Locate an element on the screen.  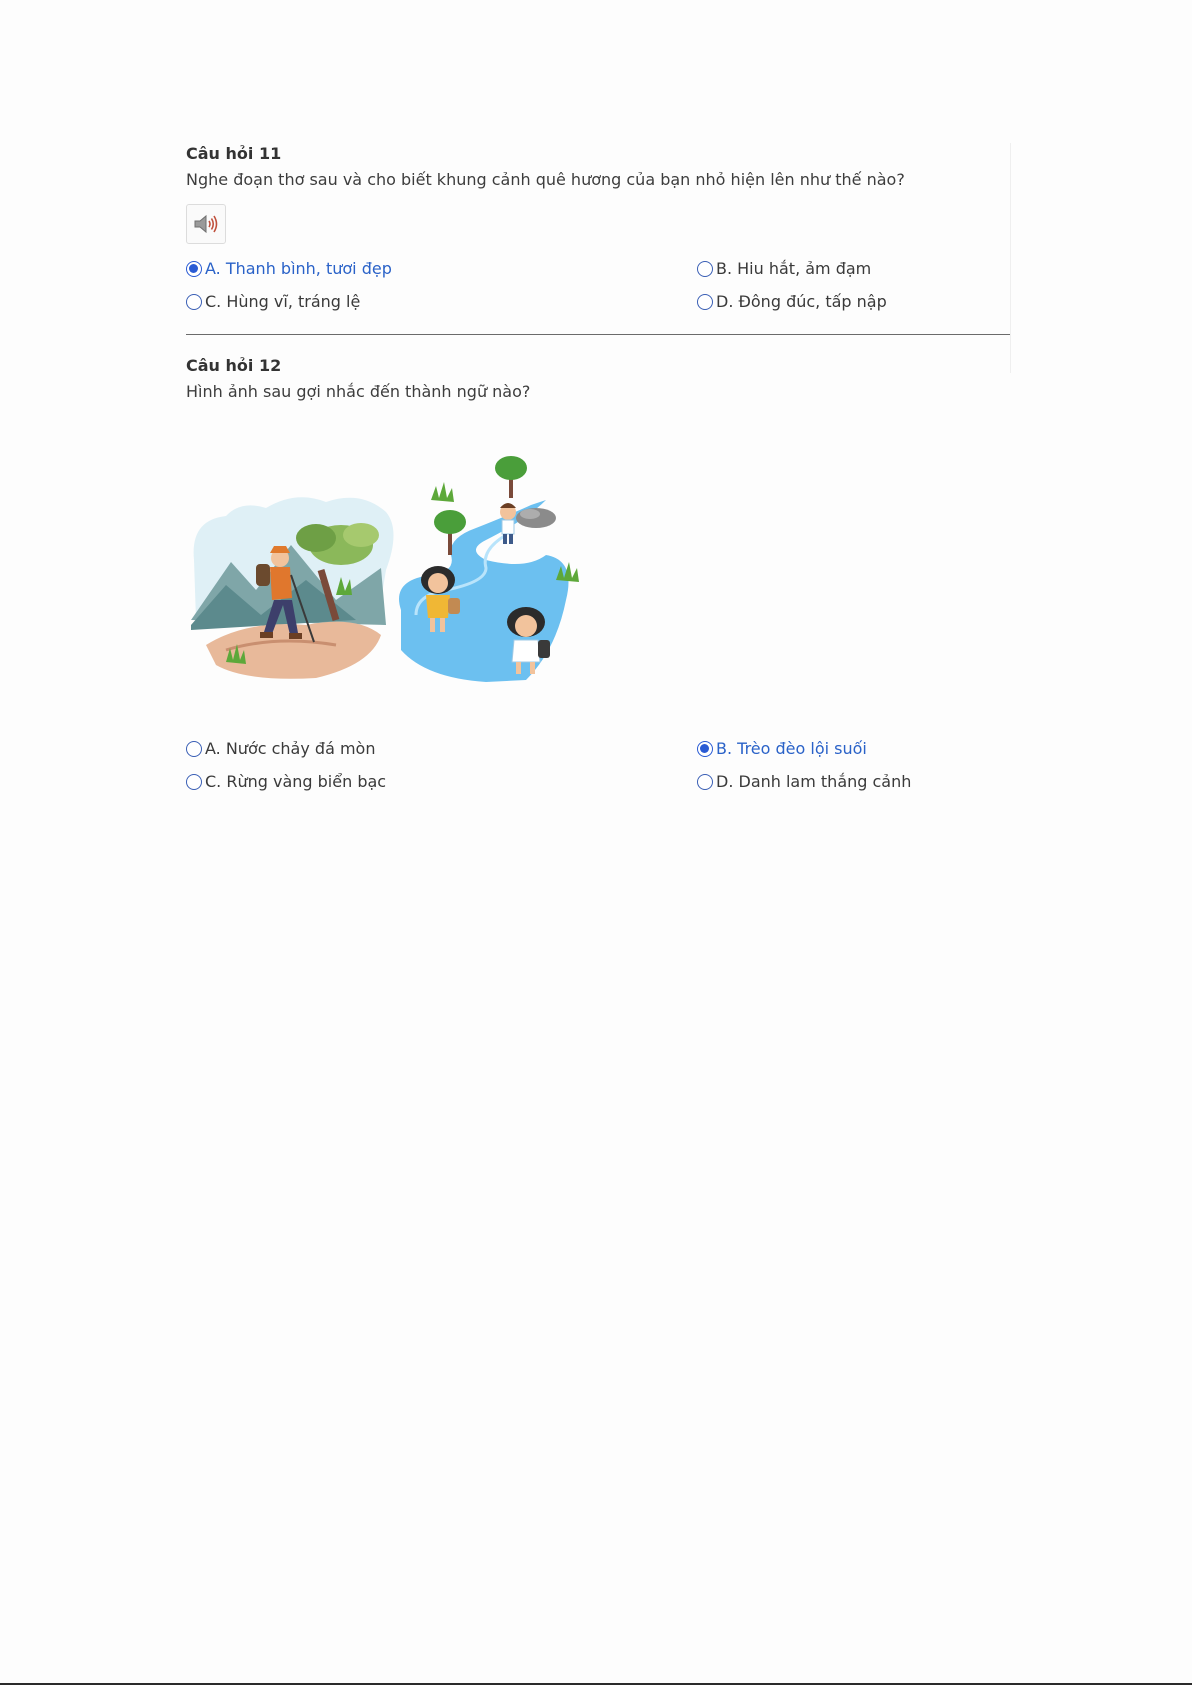
option-b: B. Trèo đèo lội suối is located at coordinates (853, 749).